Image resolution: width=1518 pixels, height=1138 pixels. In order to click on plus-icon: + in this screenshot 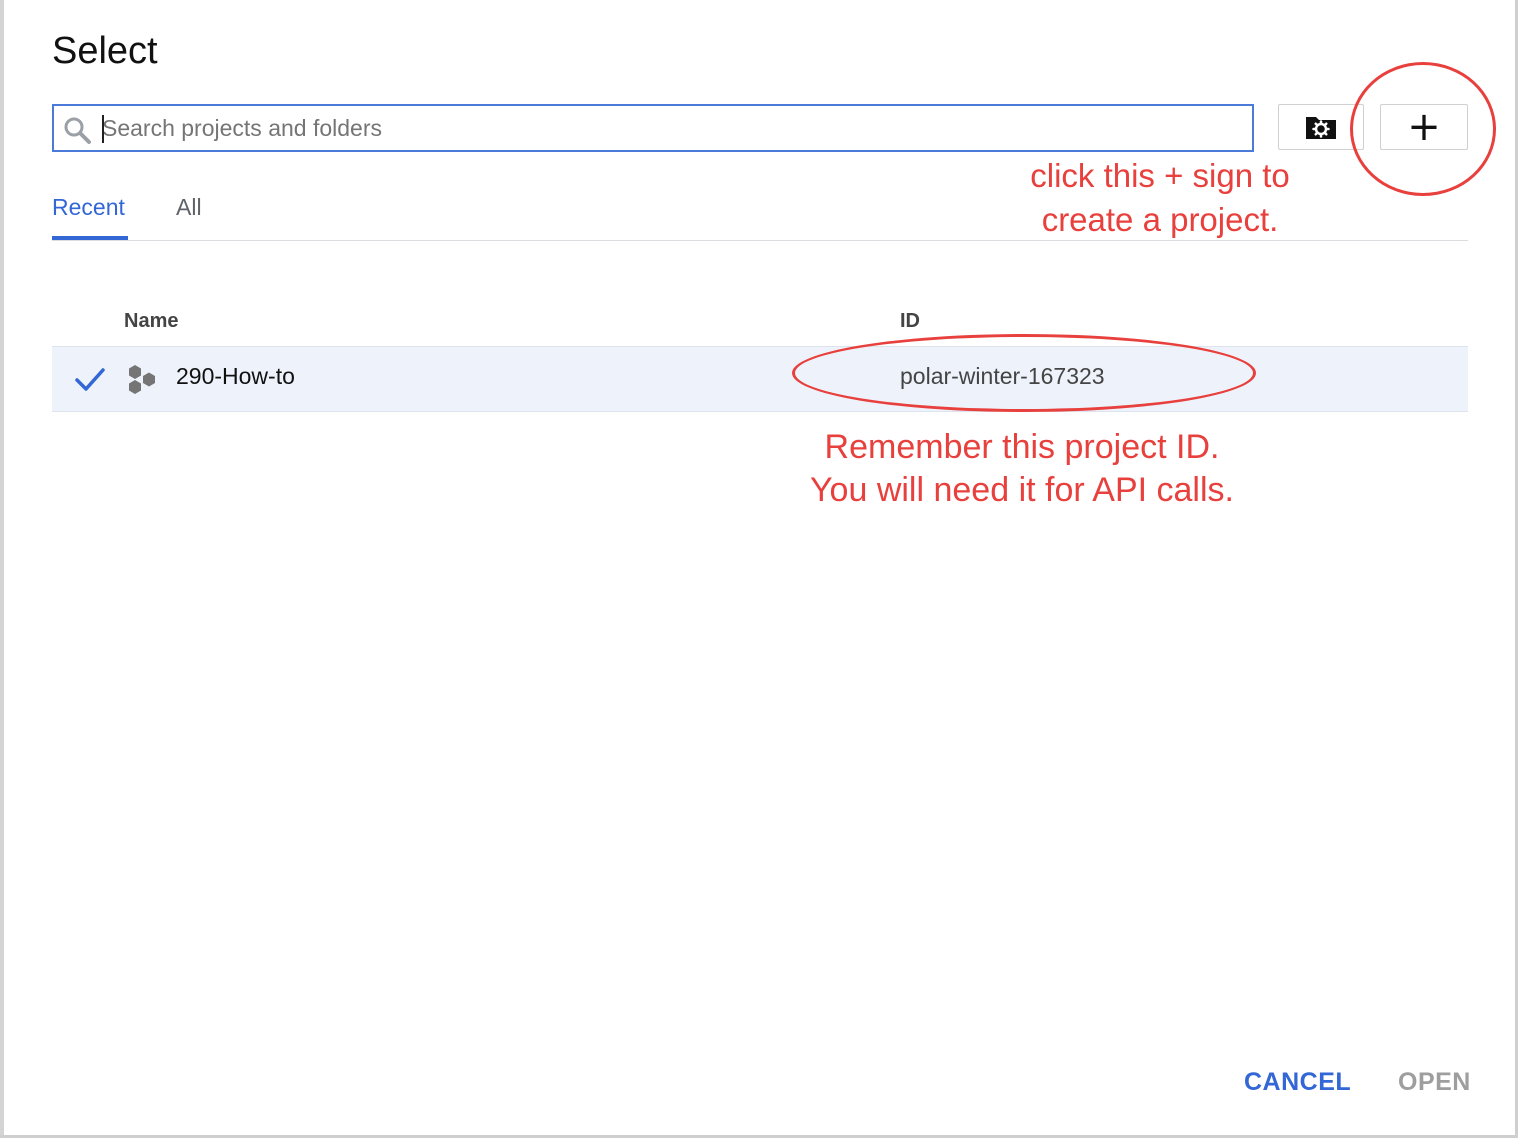, I will do `click(1424, 127)`.